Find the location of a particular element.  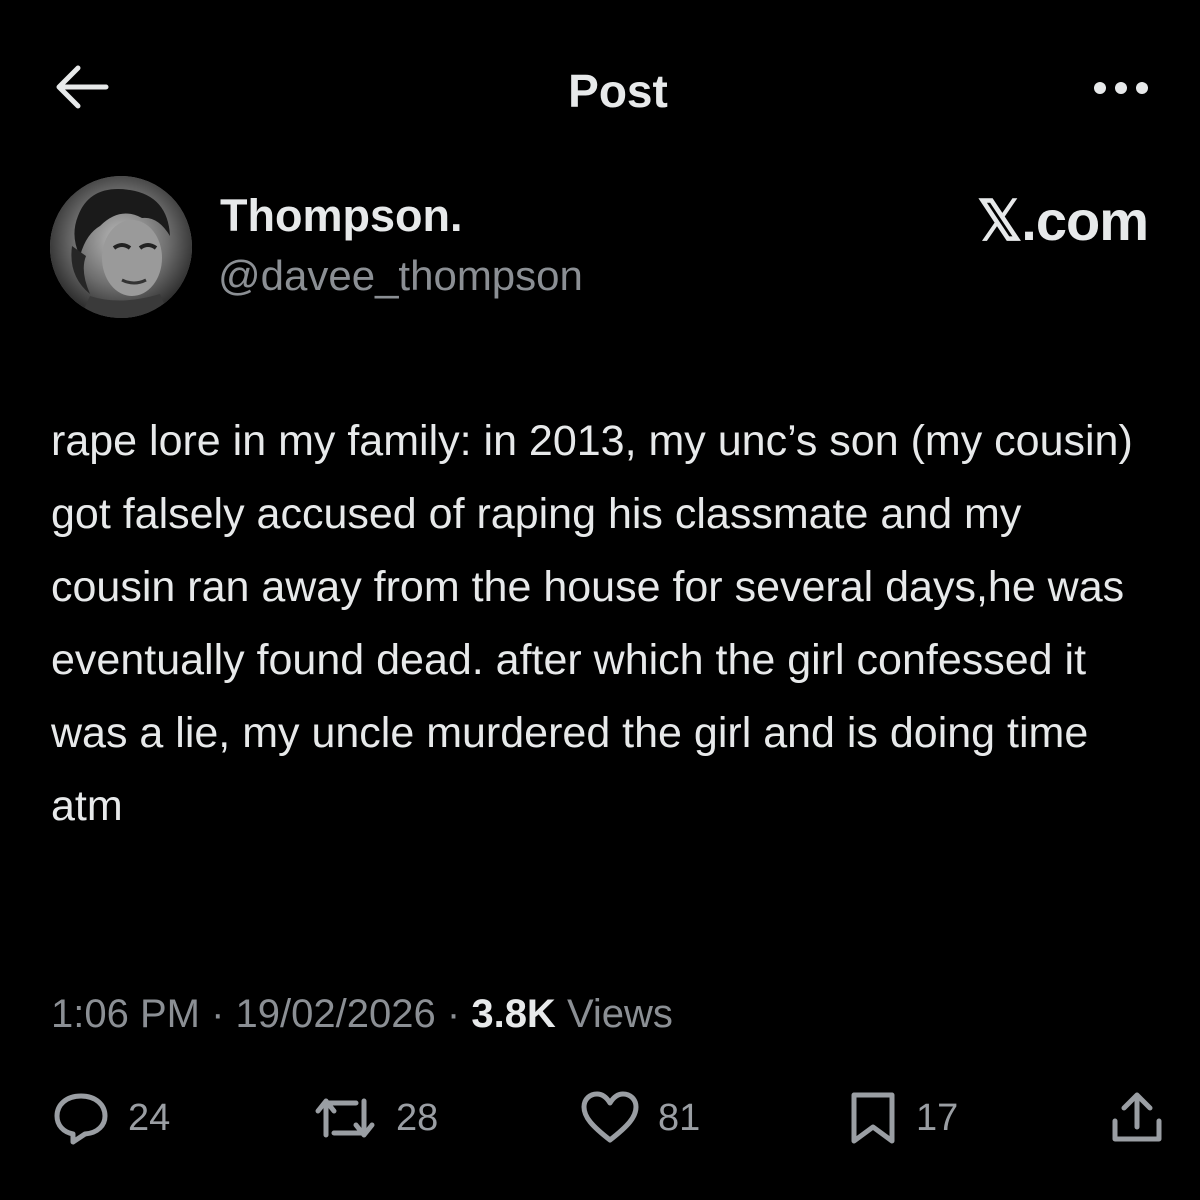

author-handle: @davee_thompson is located at coordinates (400, 276).